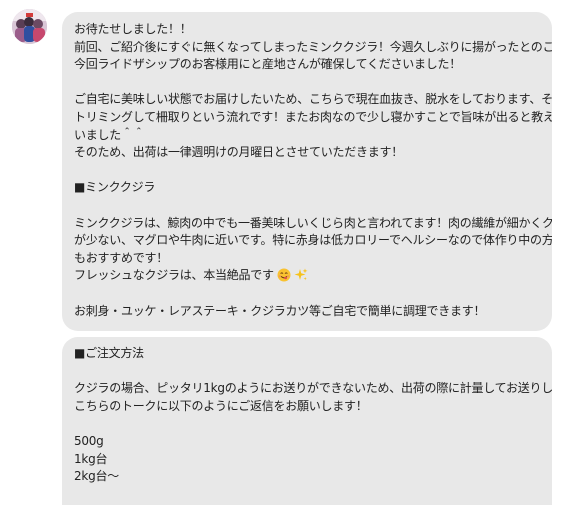 The image size is (566, 505). What do you see at coordinates (301, 278) in the screenshot?
I see `sparkles-emoji-icon` at bounding box center [301, 278].